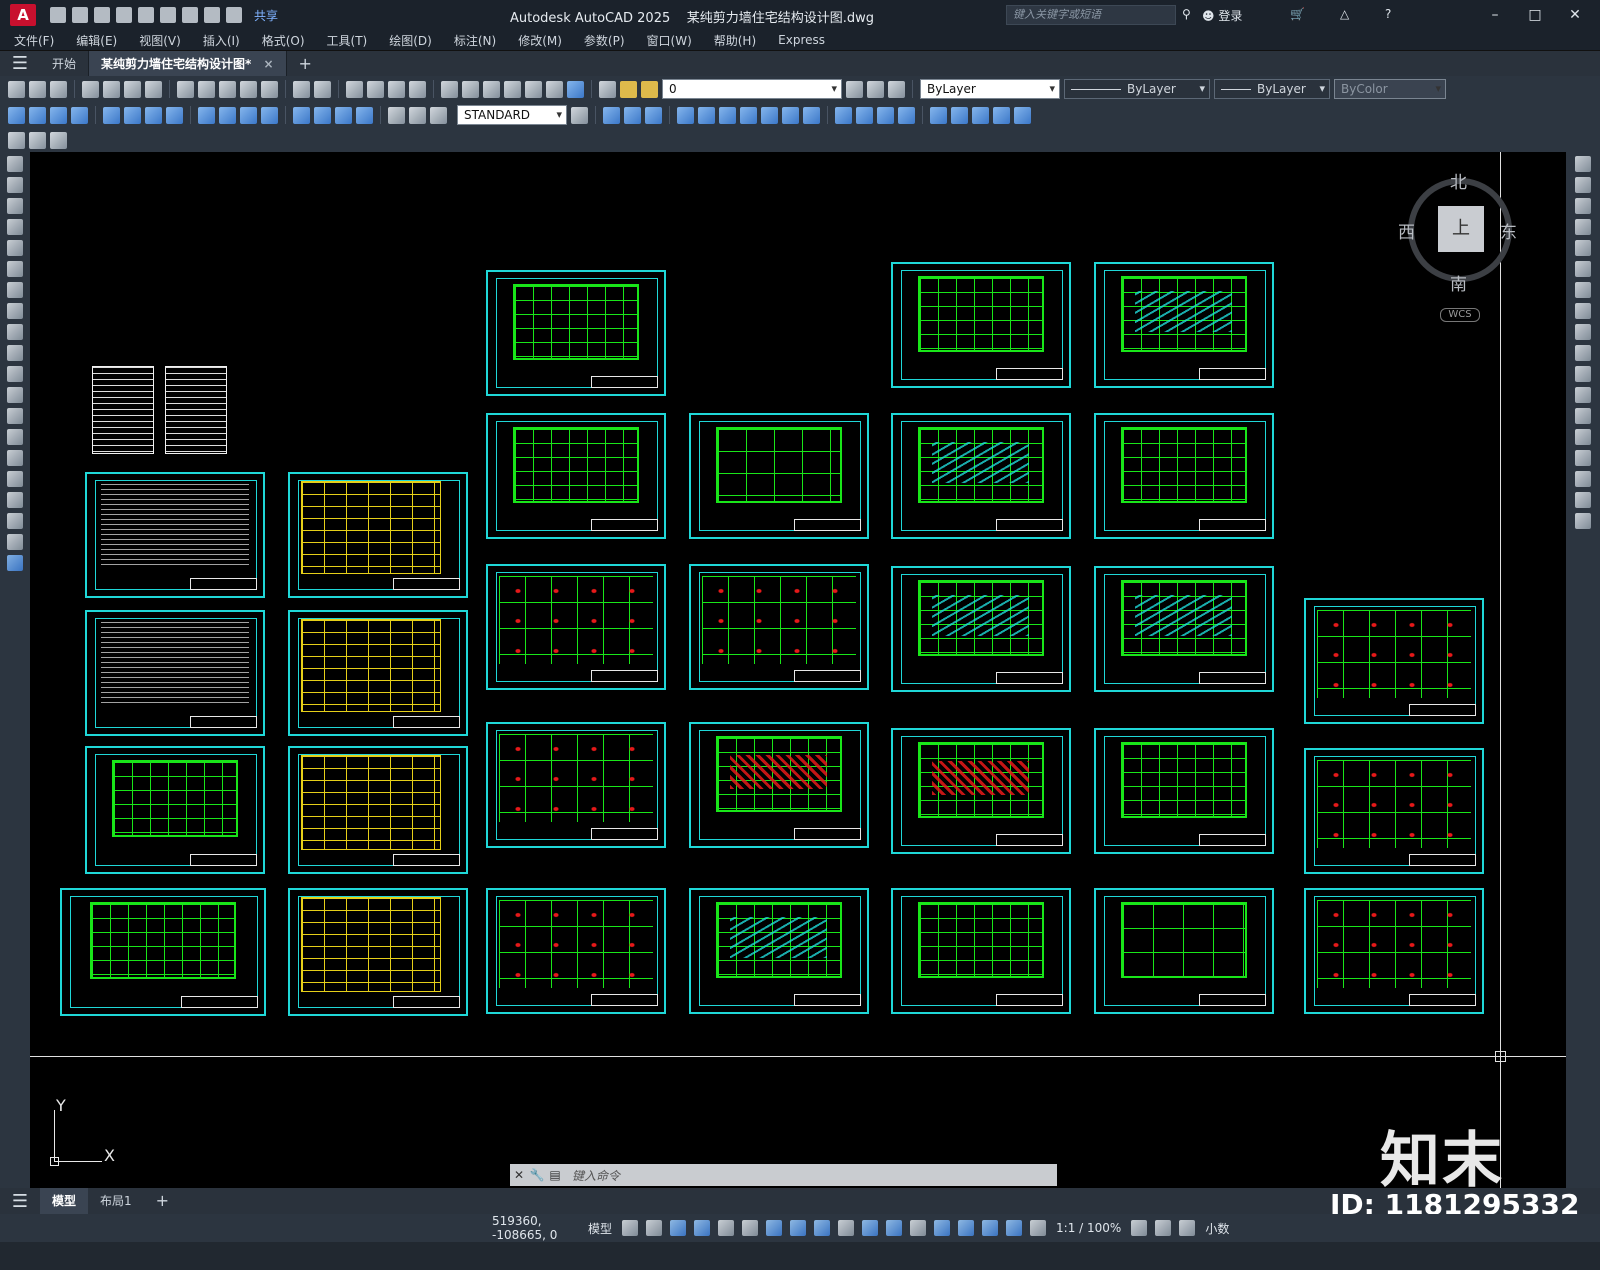  Describe the element at coordinates (160, 40) in the screenshot. I see `menu-view: 视图(V)` at that location.